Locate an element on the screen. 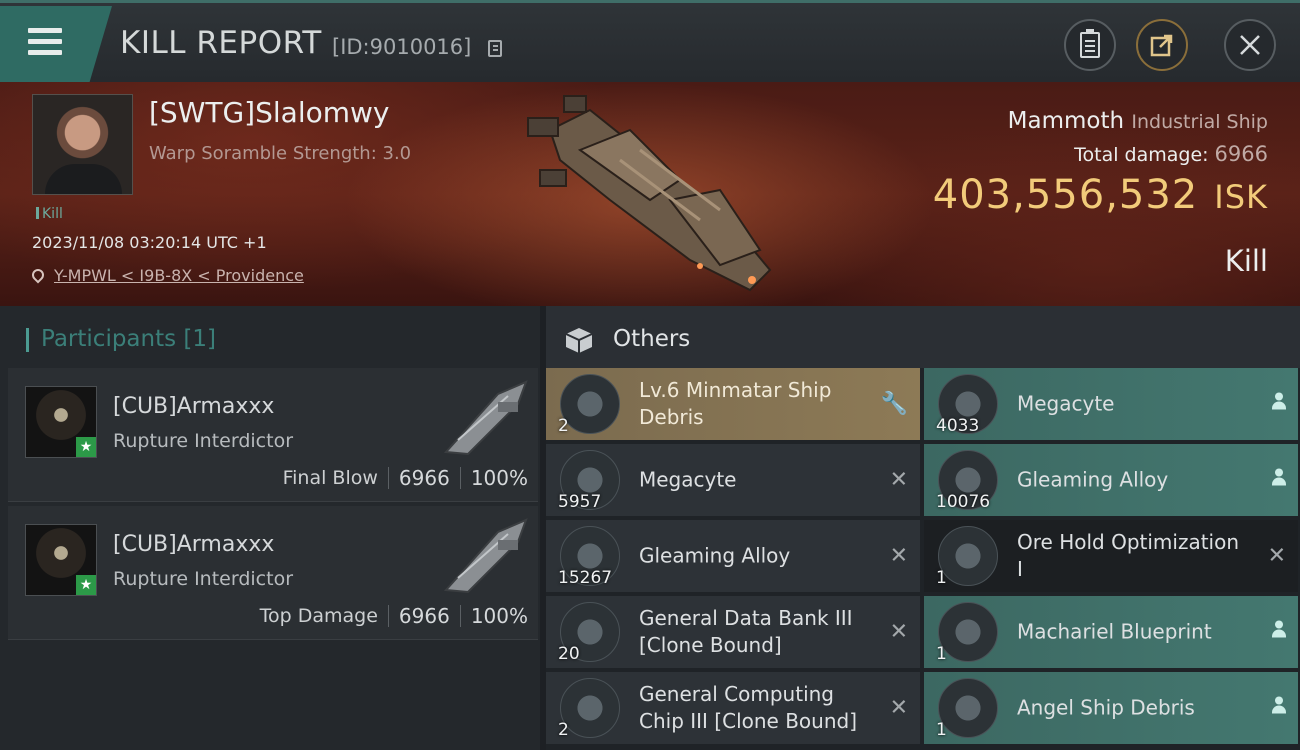 The height and width of the screenshot is (750, 1300). star-icon: ★ is located at coordinates (86, 585).